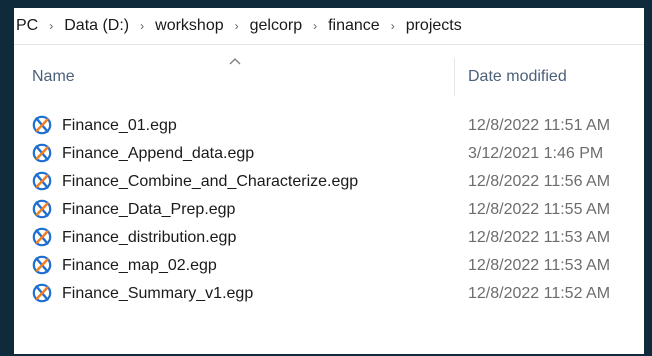 The width and height of the screenshot is (652, 356). Describe the element at coordinates (454, 77) in the screenshot. I see `column-divider` at that location.